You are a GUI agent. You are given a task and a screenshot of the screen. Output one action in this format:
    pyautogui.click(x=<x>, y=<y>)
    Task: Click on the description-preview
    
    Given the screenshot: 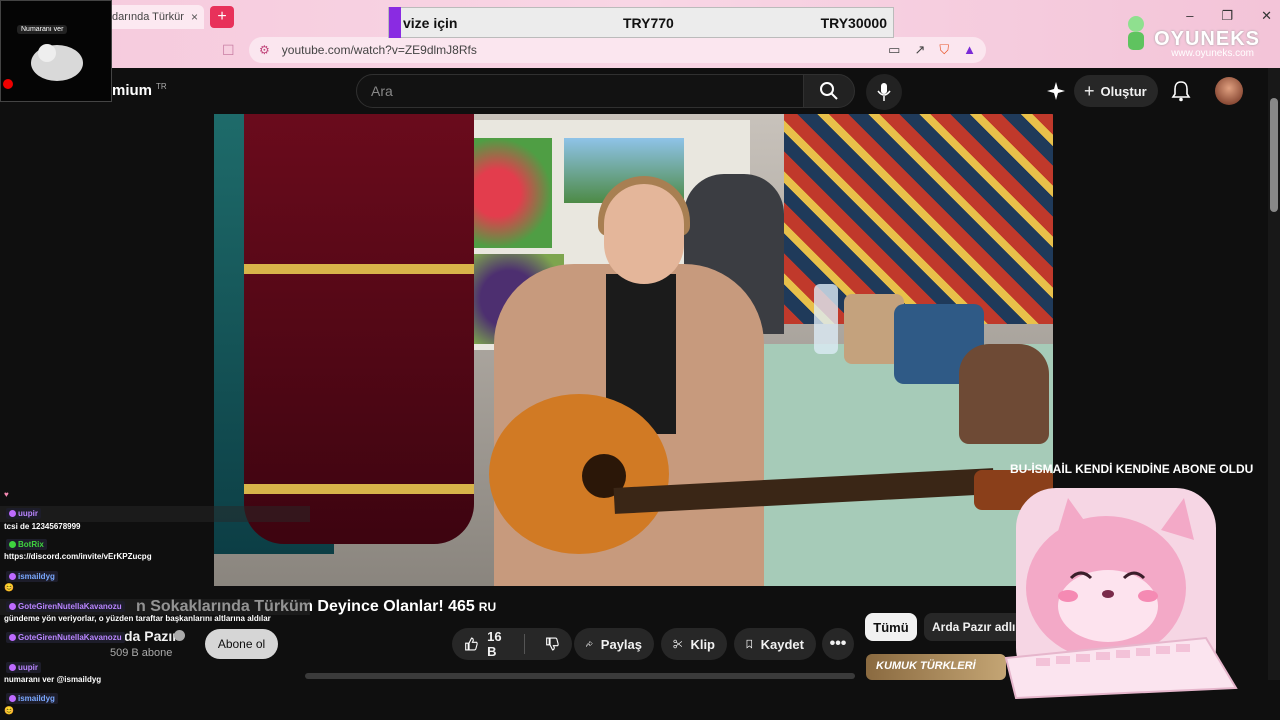 What is the action you would take?
    pyautogui.click(x=580, y=676)
    